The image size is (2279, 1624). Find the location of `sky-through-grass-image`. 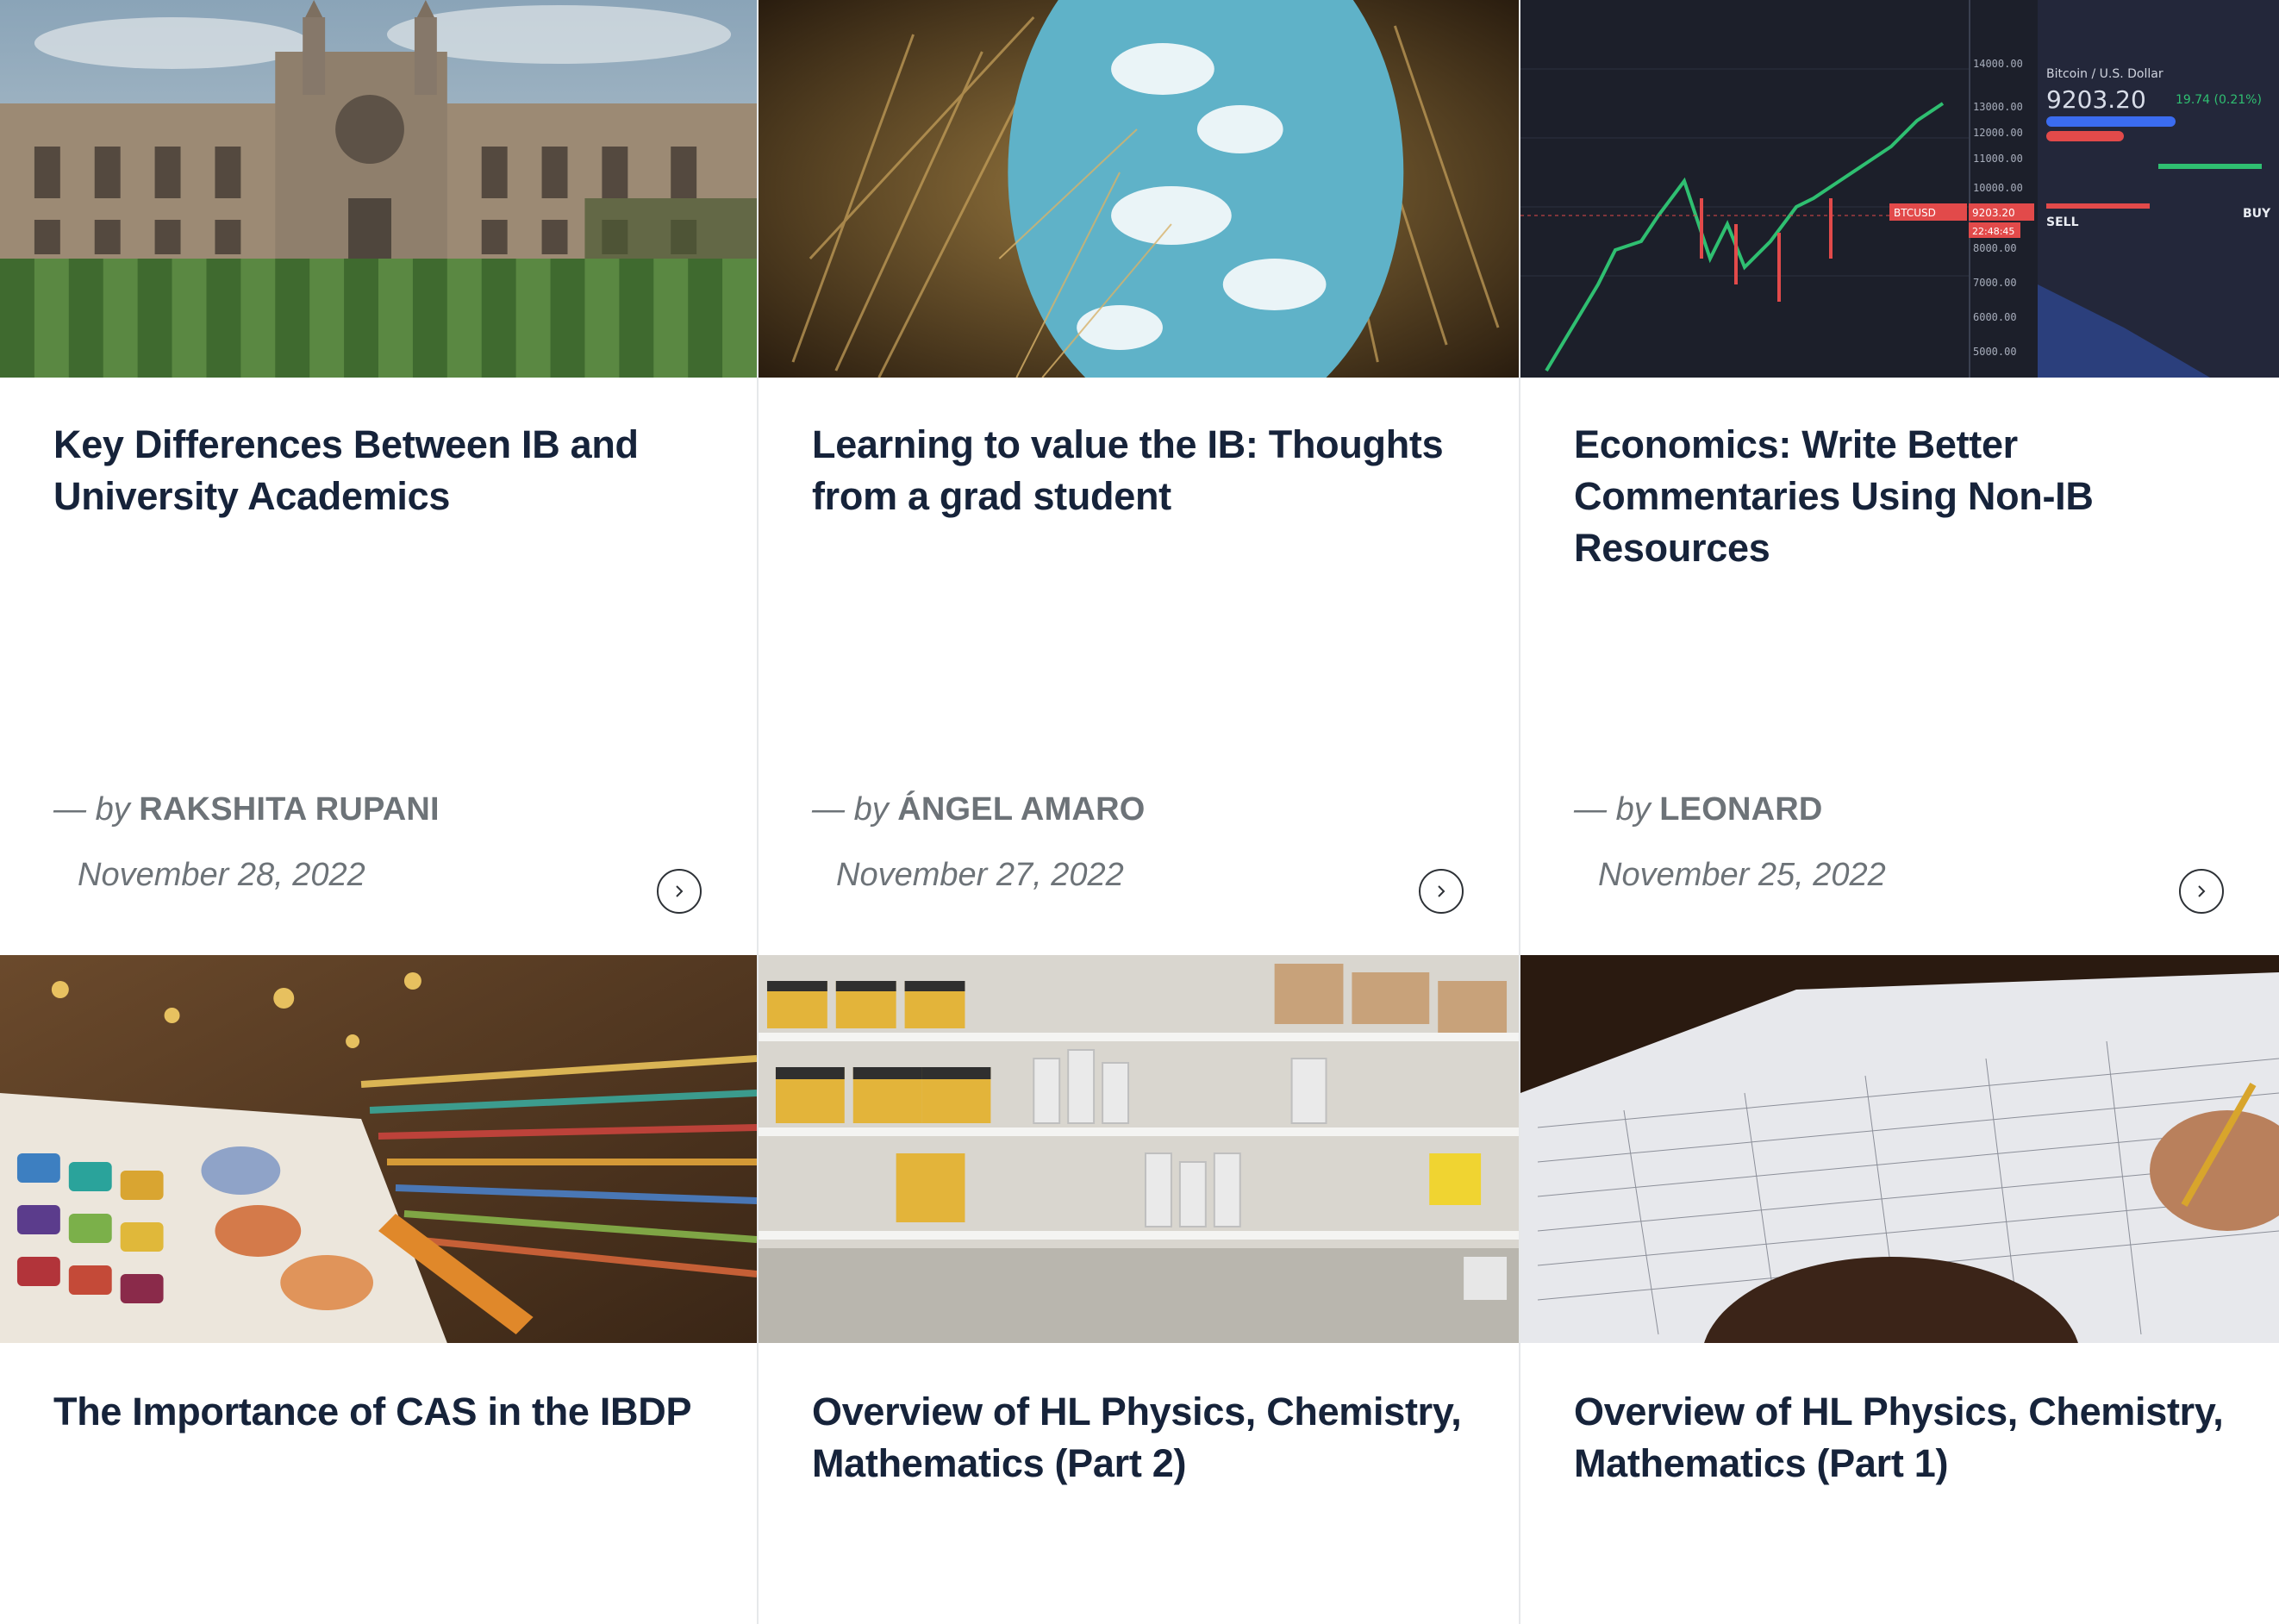

sky-through-grass-image is located at coordinates (1139, 189).